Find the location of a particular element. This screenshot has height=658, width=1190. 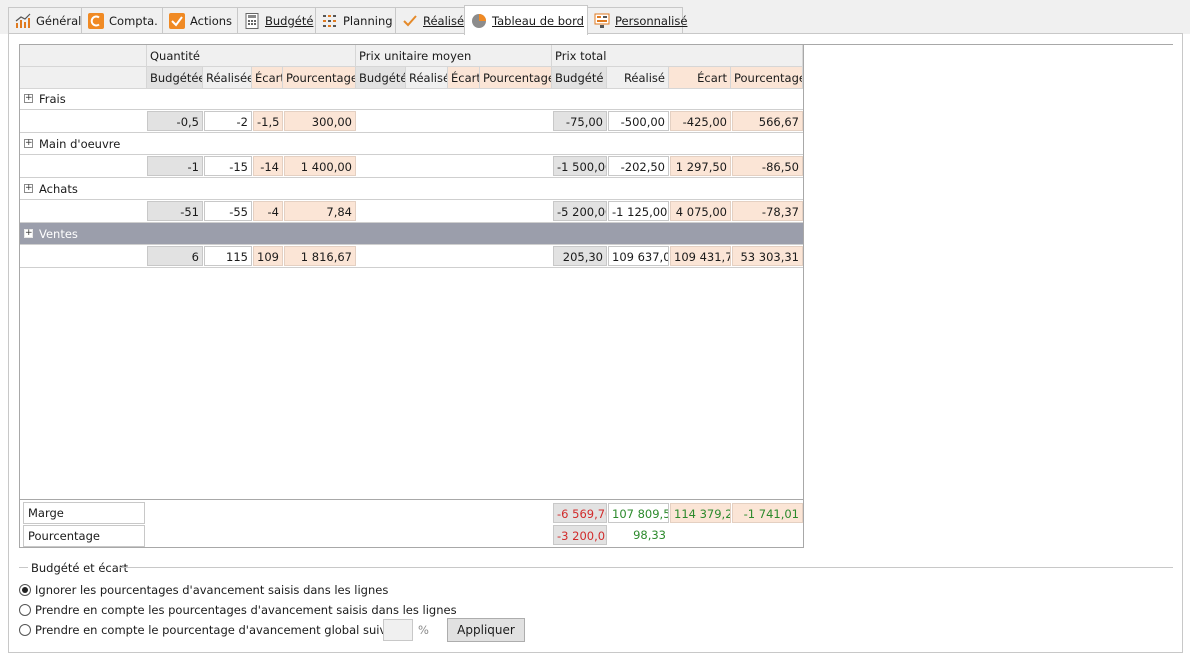

total-ecart-cell: 1 297,50 is located at coordinates (700, 166).